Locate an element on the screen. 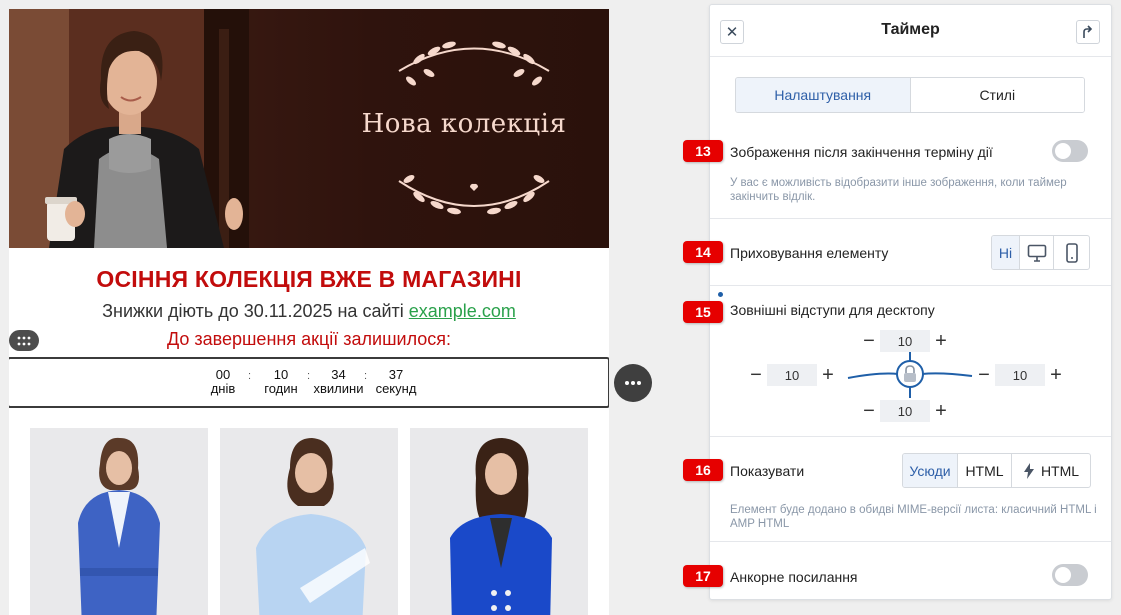 Image resolution: width=1121 pixels, height=615 pixels. show-selector: Усюди HTML HTML is located at coordinates (996, 470).